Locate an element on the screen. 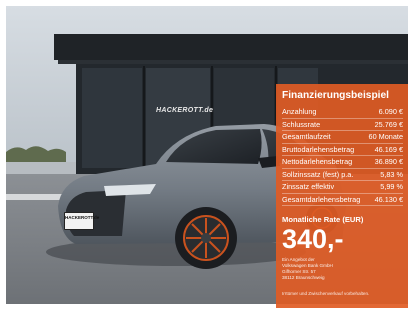 Image resolution: width=414 pixels, height=310 pixels. dealership-sign: HACKEROTT.de is located at coordinates (185, 110).